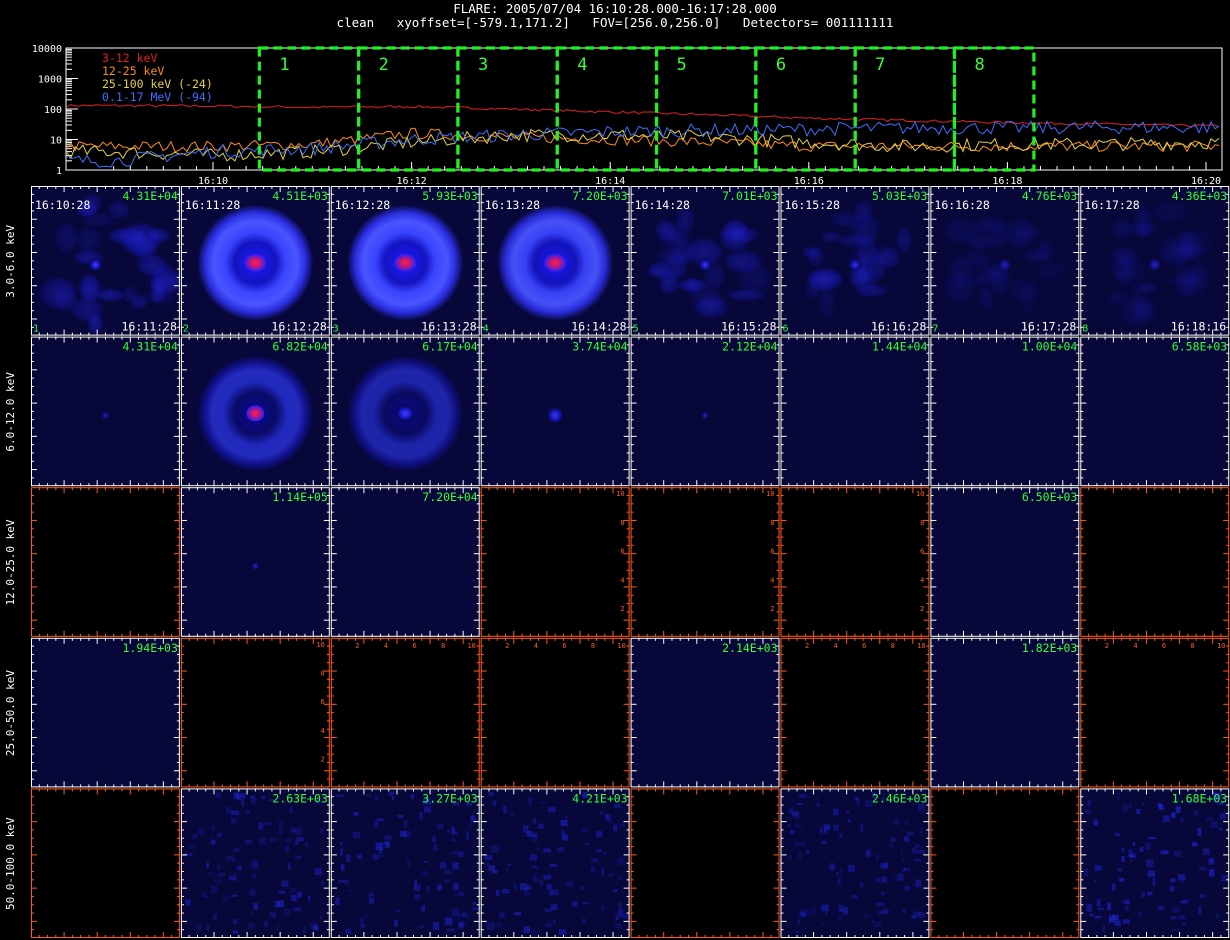 Image resolution: width=1230 pixels, height=940 pixels. I want to click on source-core, so click(1154, 264).